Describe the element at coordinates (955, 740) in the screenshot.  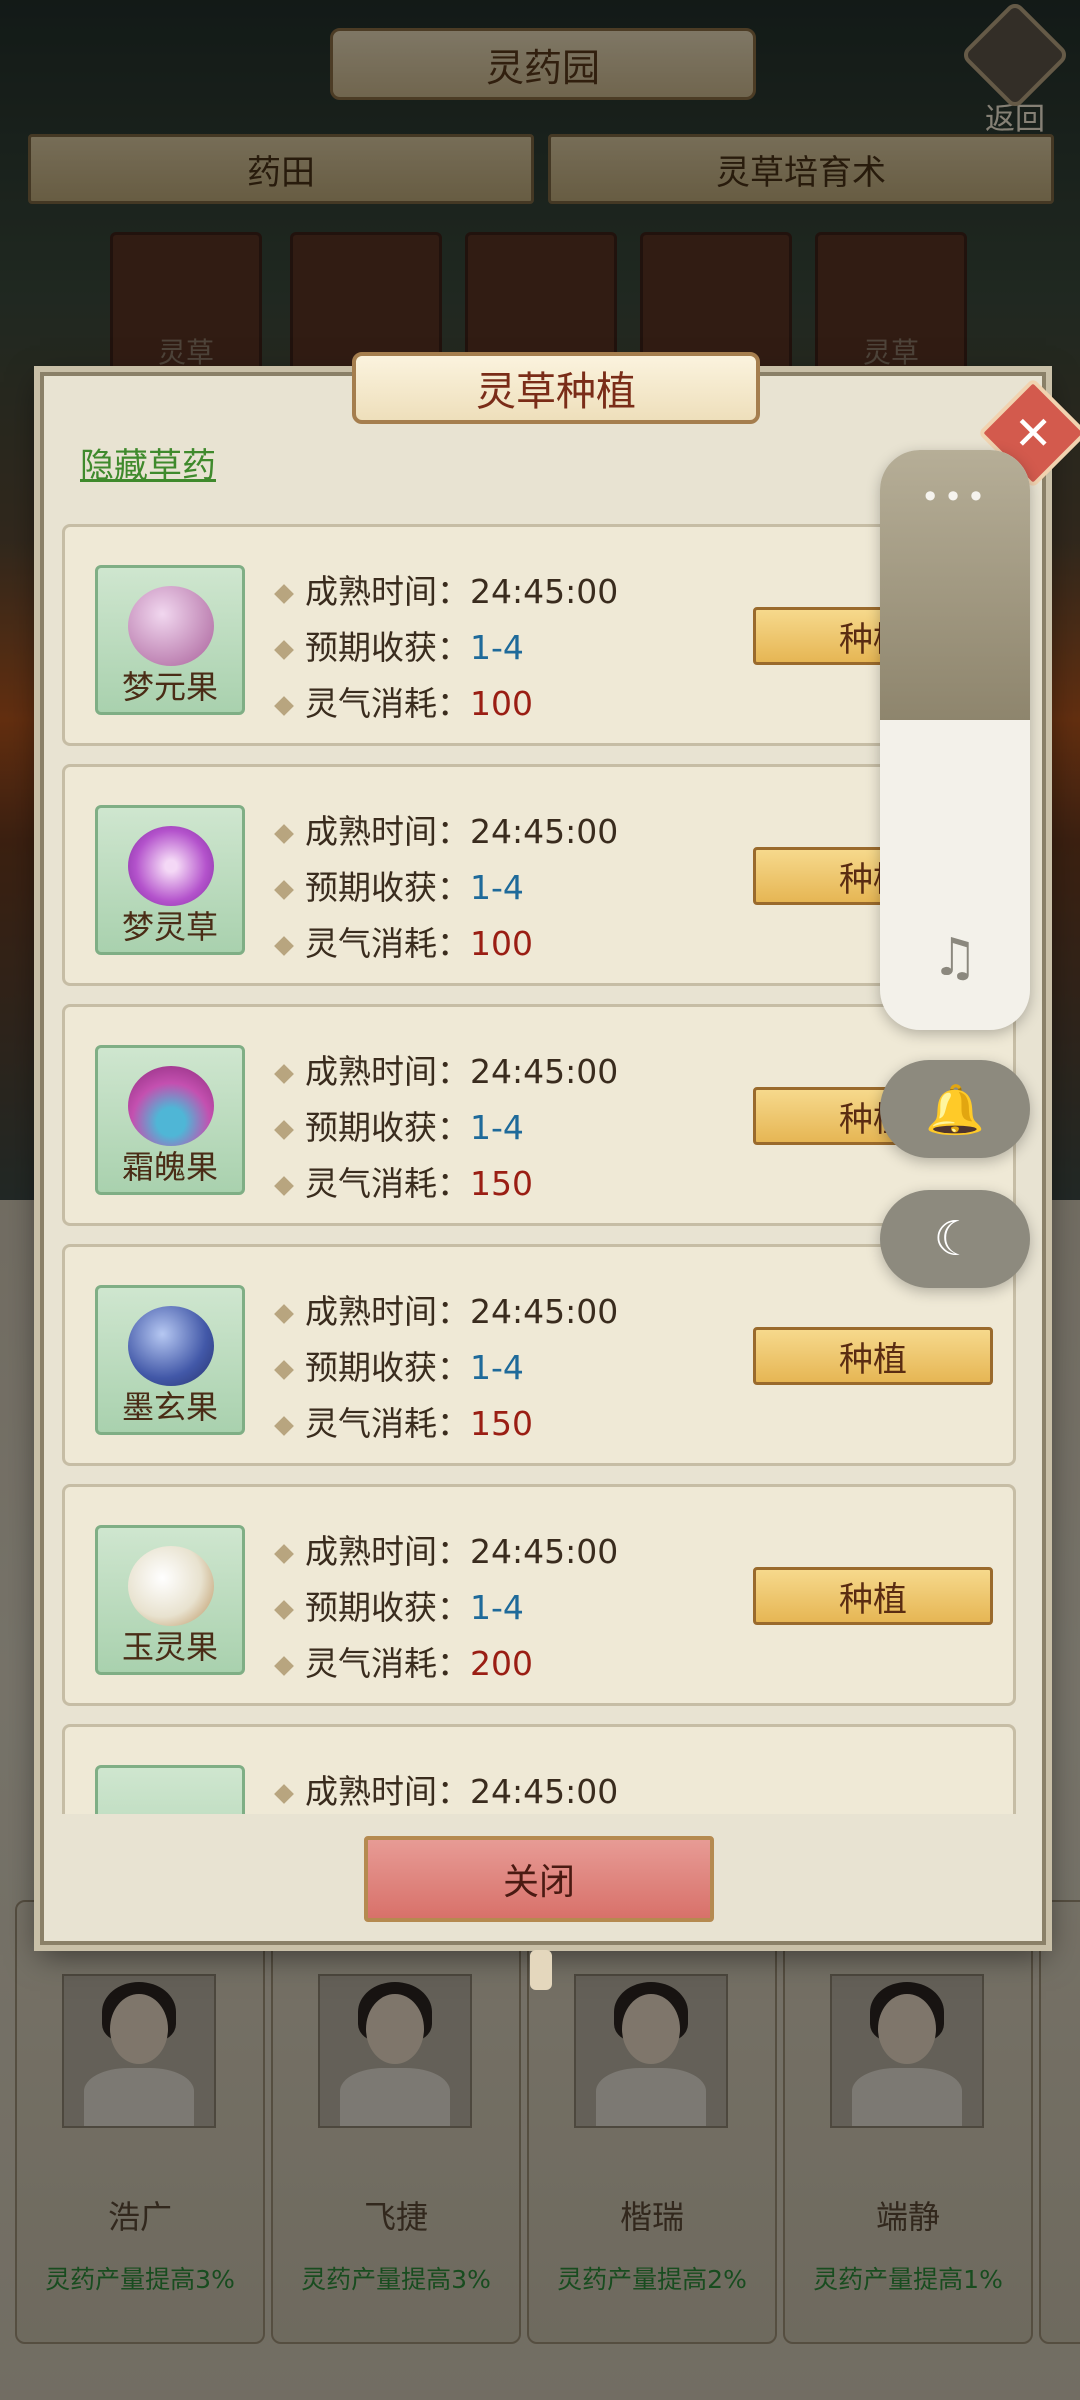
I see `volume-panel: ••• ♫` at that location.